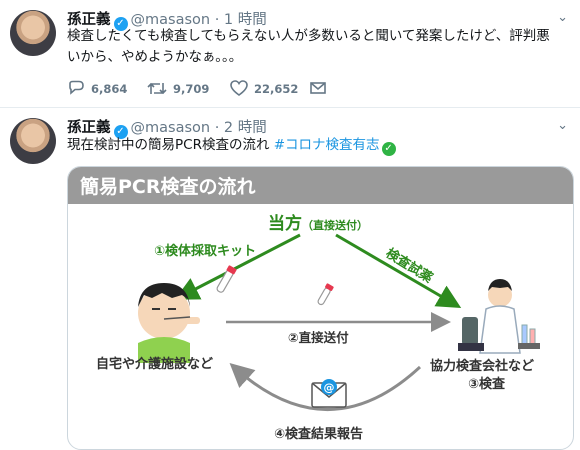 The height and width of the screenshot is (450, 580). I want to click on source-label: 当方（直接送付）, so click(318, 224).